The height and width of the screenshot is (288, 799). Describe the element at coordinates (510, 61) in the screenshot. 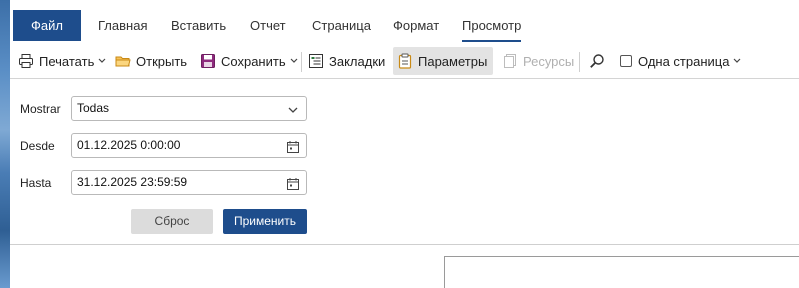

I see `resources-icon` at that location.